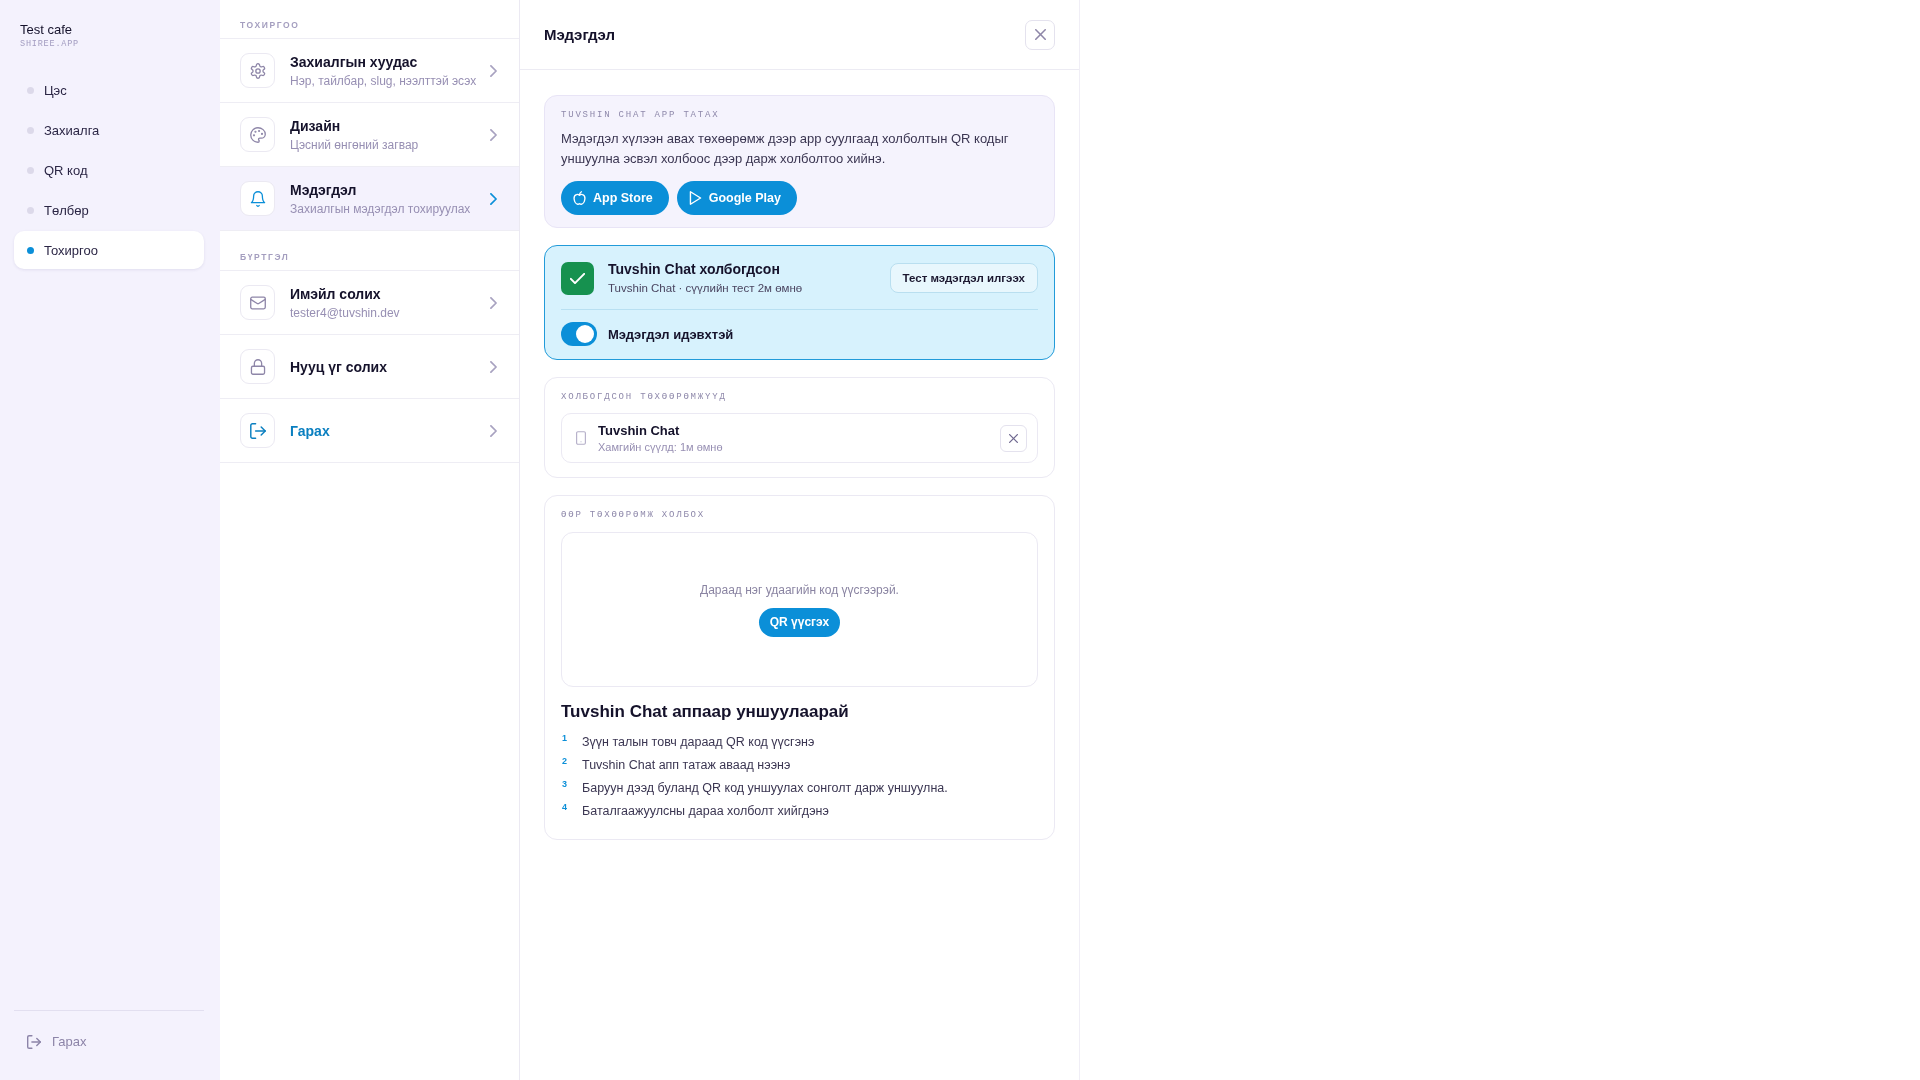 The image size is (1920, 1080). I want to click on generate-qr-button: QR үүсгэх, so click(799, 622).